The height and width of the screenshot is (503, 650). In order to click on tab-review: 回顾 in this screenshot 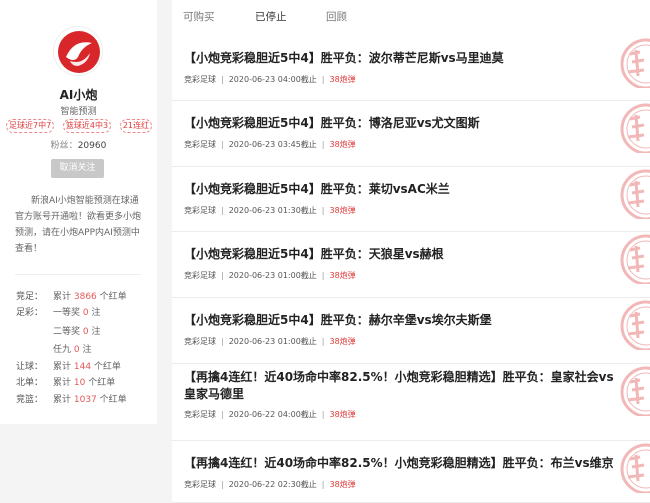, I will do `click(336, 16)`.